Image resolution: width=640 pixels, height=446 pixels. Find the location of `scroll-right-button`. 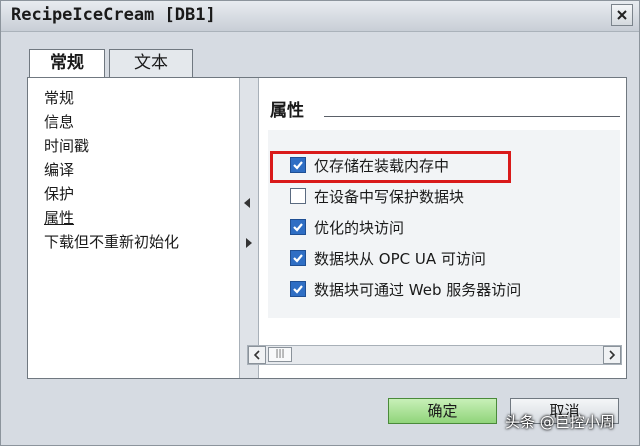

scroll-right-button is located at coordinates (612, 355).